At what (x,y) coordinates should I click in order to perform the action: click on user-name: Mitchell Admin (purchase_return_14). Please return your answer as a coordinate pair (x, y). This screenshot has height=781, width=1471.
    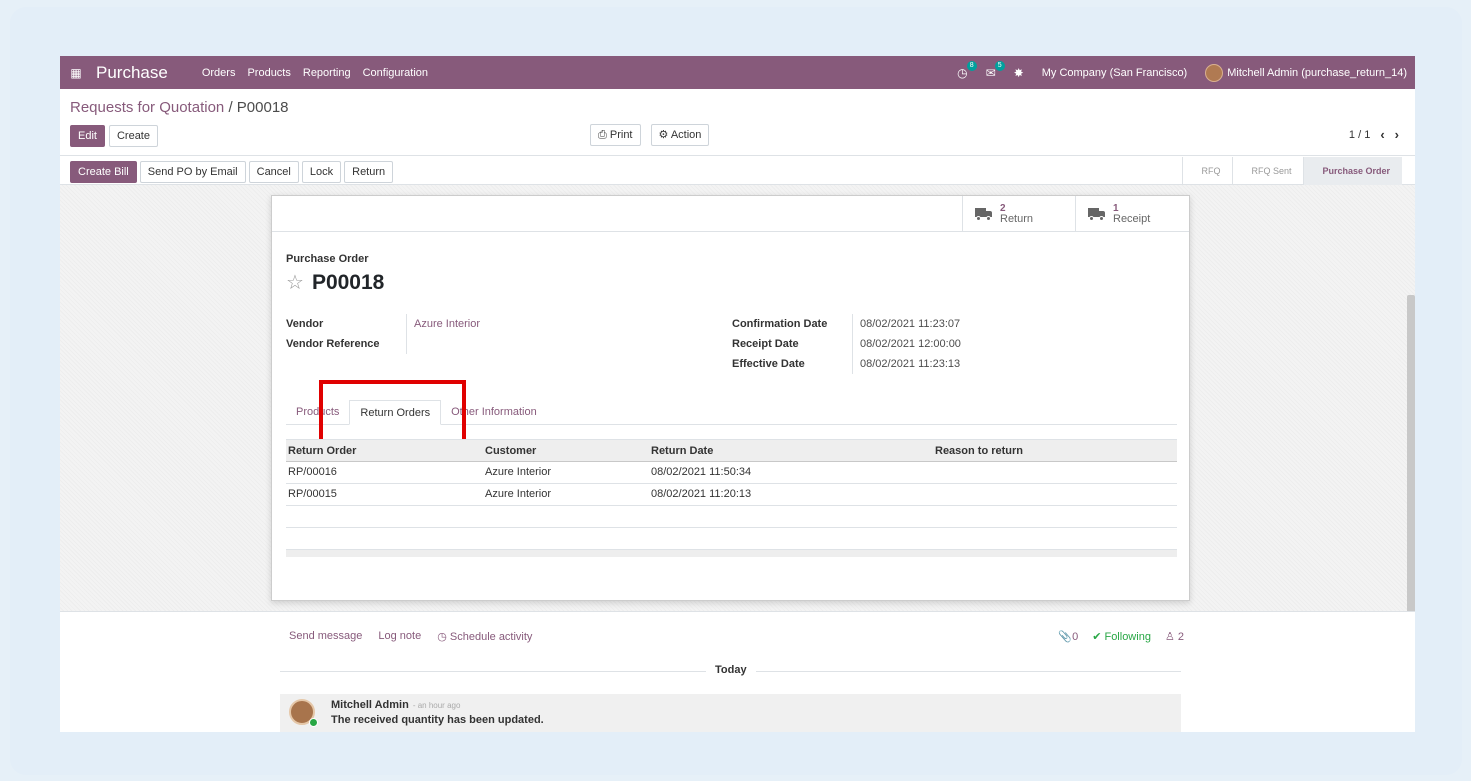
    Looking at the image, I should click on (1317, 72).